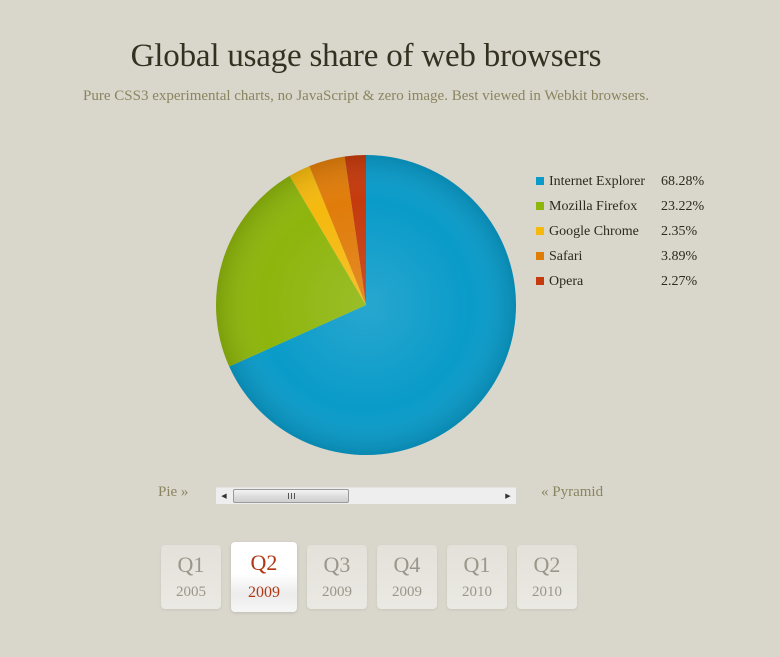 The image size is (780, 657). Describe the element at coordinates (620, 281) in the screenshot. I see `legend-item: Opera 2.27%` at that location.